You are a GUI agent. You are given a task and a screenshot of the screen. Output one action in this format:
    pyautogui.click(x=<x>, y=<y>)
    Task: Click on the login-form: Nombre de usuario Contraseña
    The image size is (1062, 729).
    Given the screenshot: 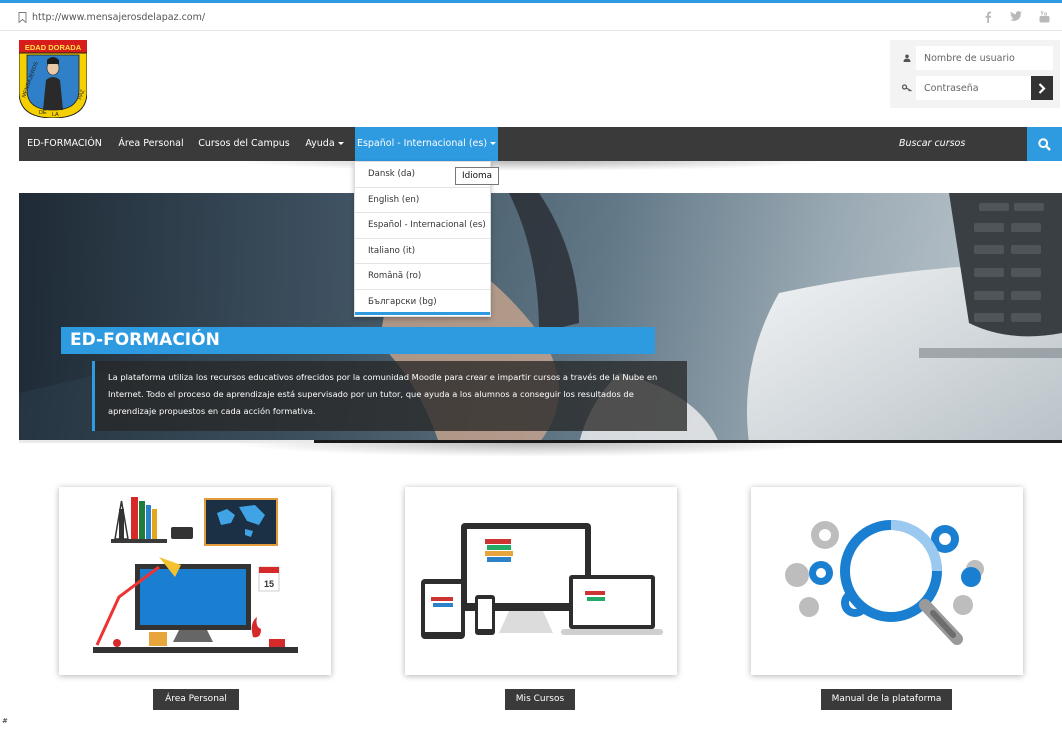 What is the action you would take?
    pyautogui.click(x=975, y=74)
    